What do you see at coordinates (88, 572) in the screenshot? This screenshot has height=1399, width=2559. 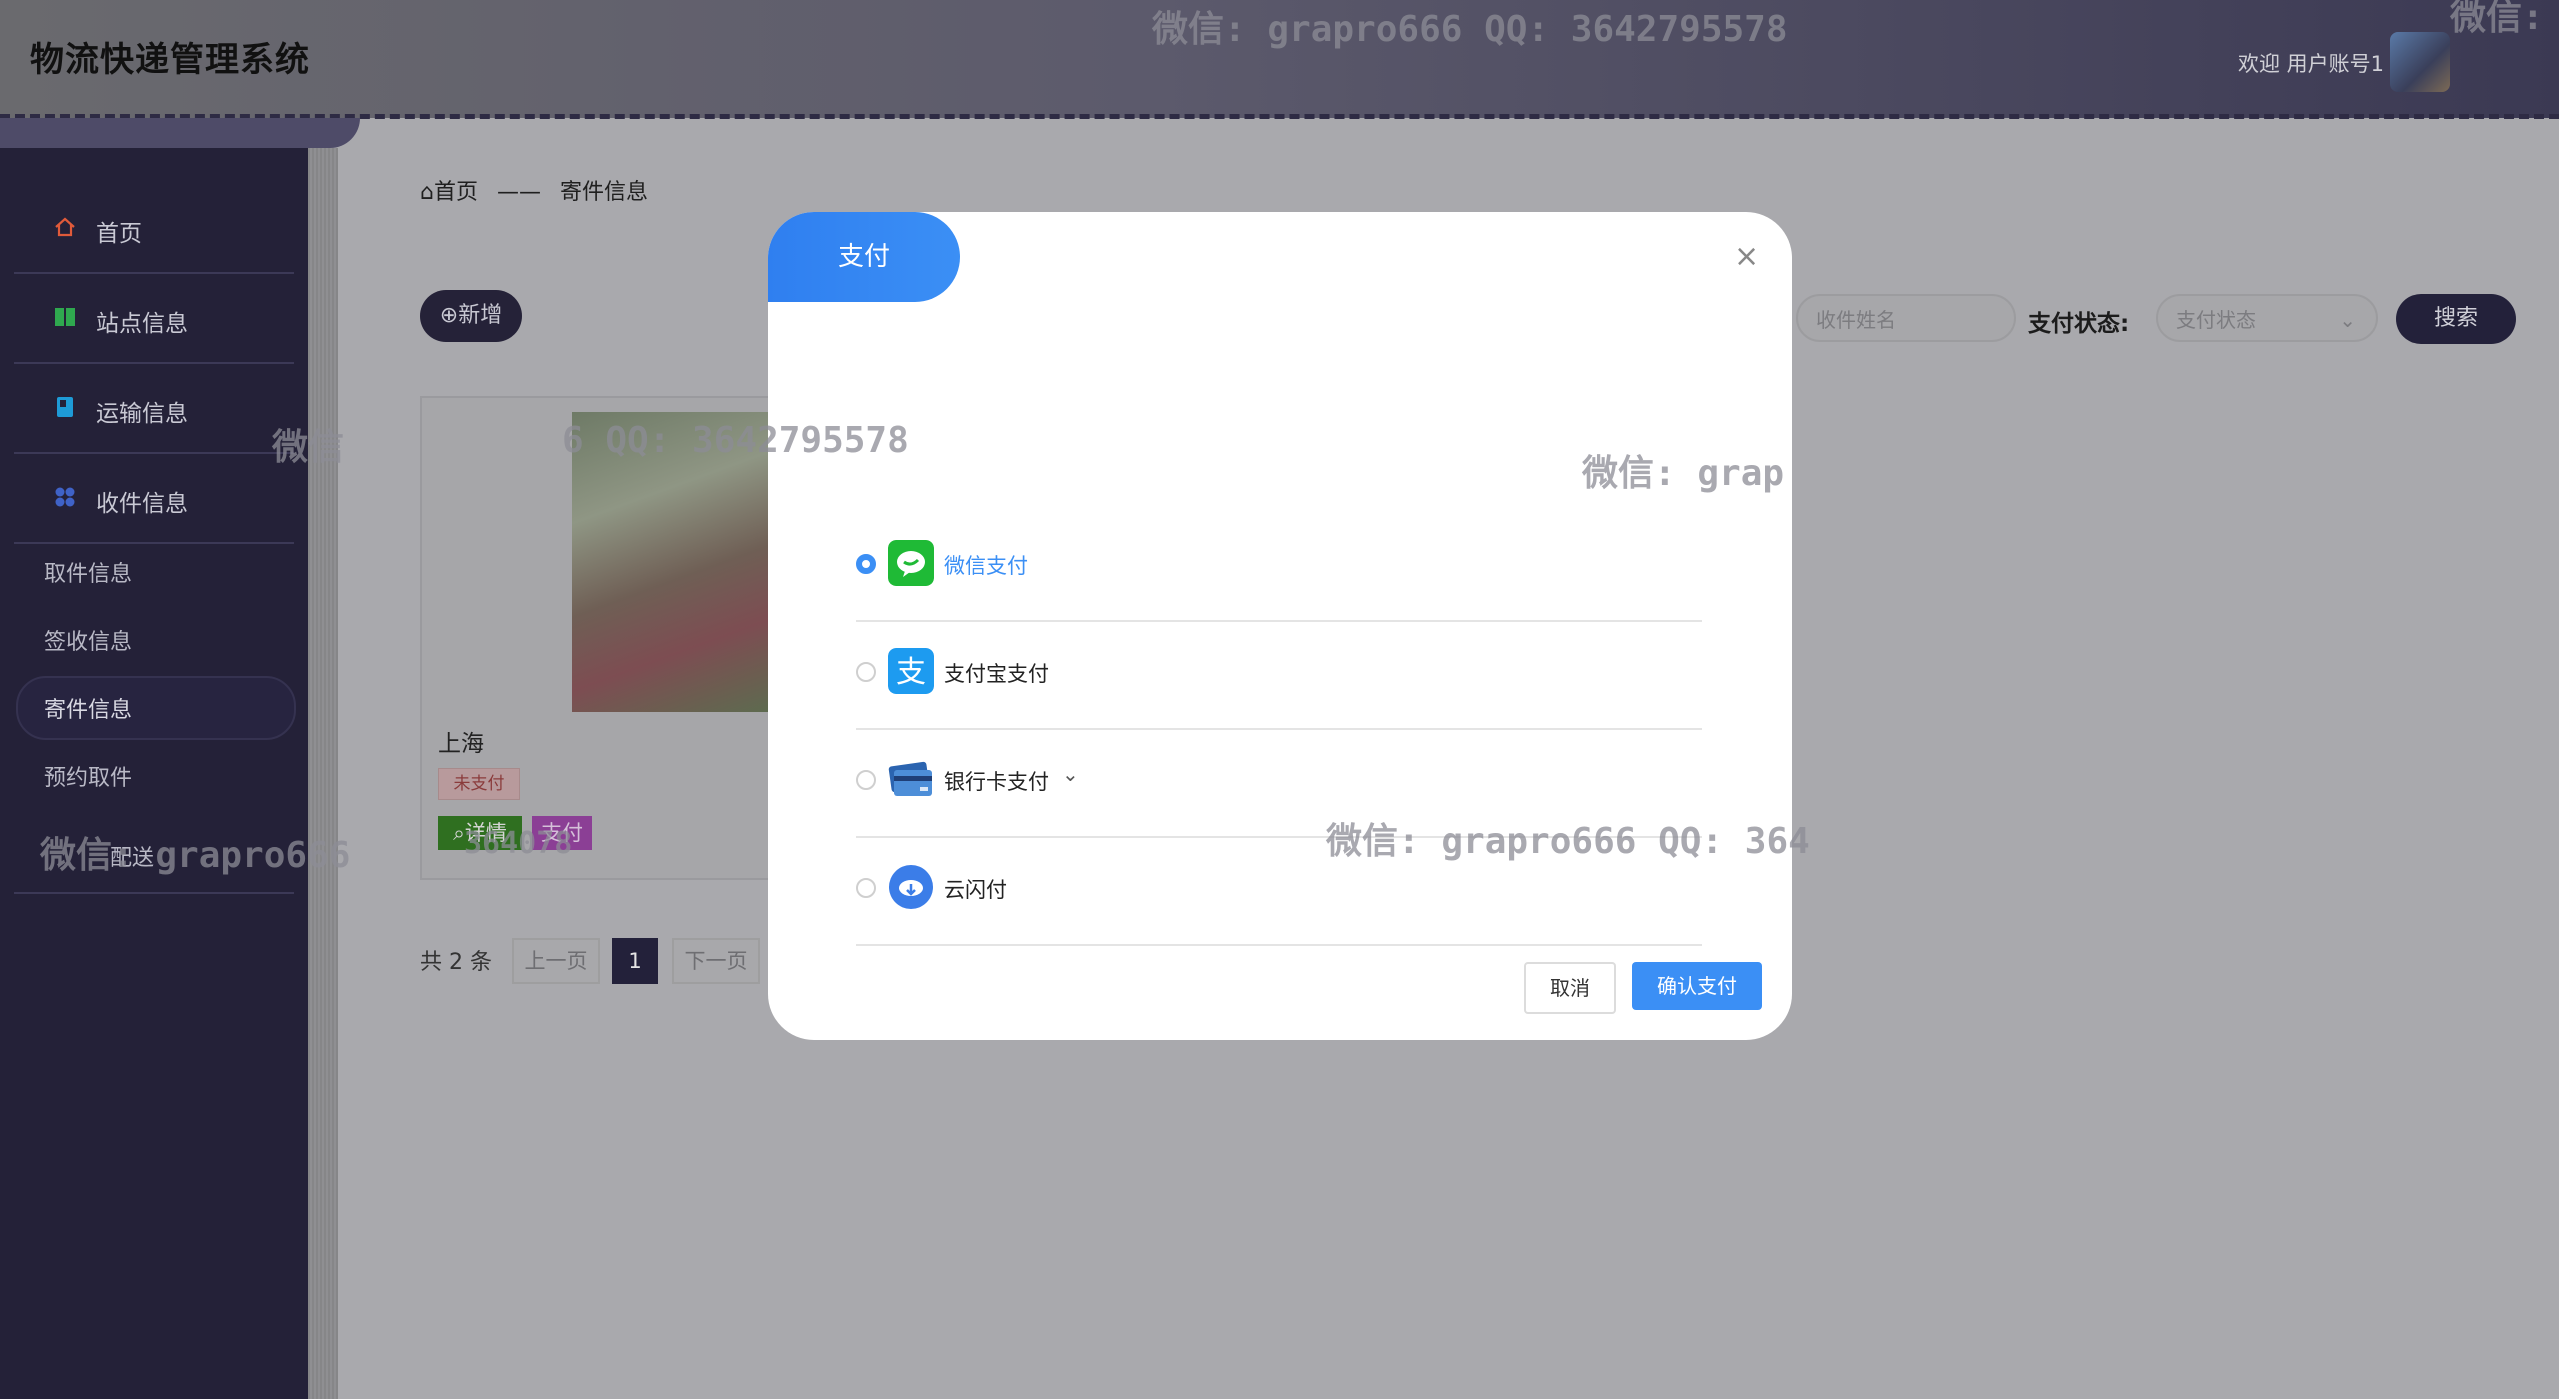 I see `sidebar-subitem-pickup: 取件信息` at bounding box center [88, 572].